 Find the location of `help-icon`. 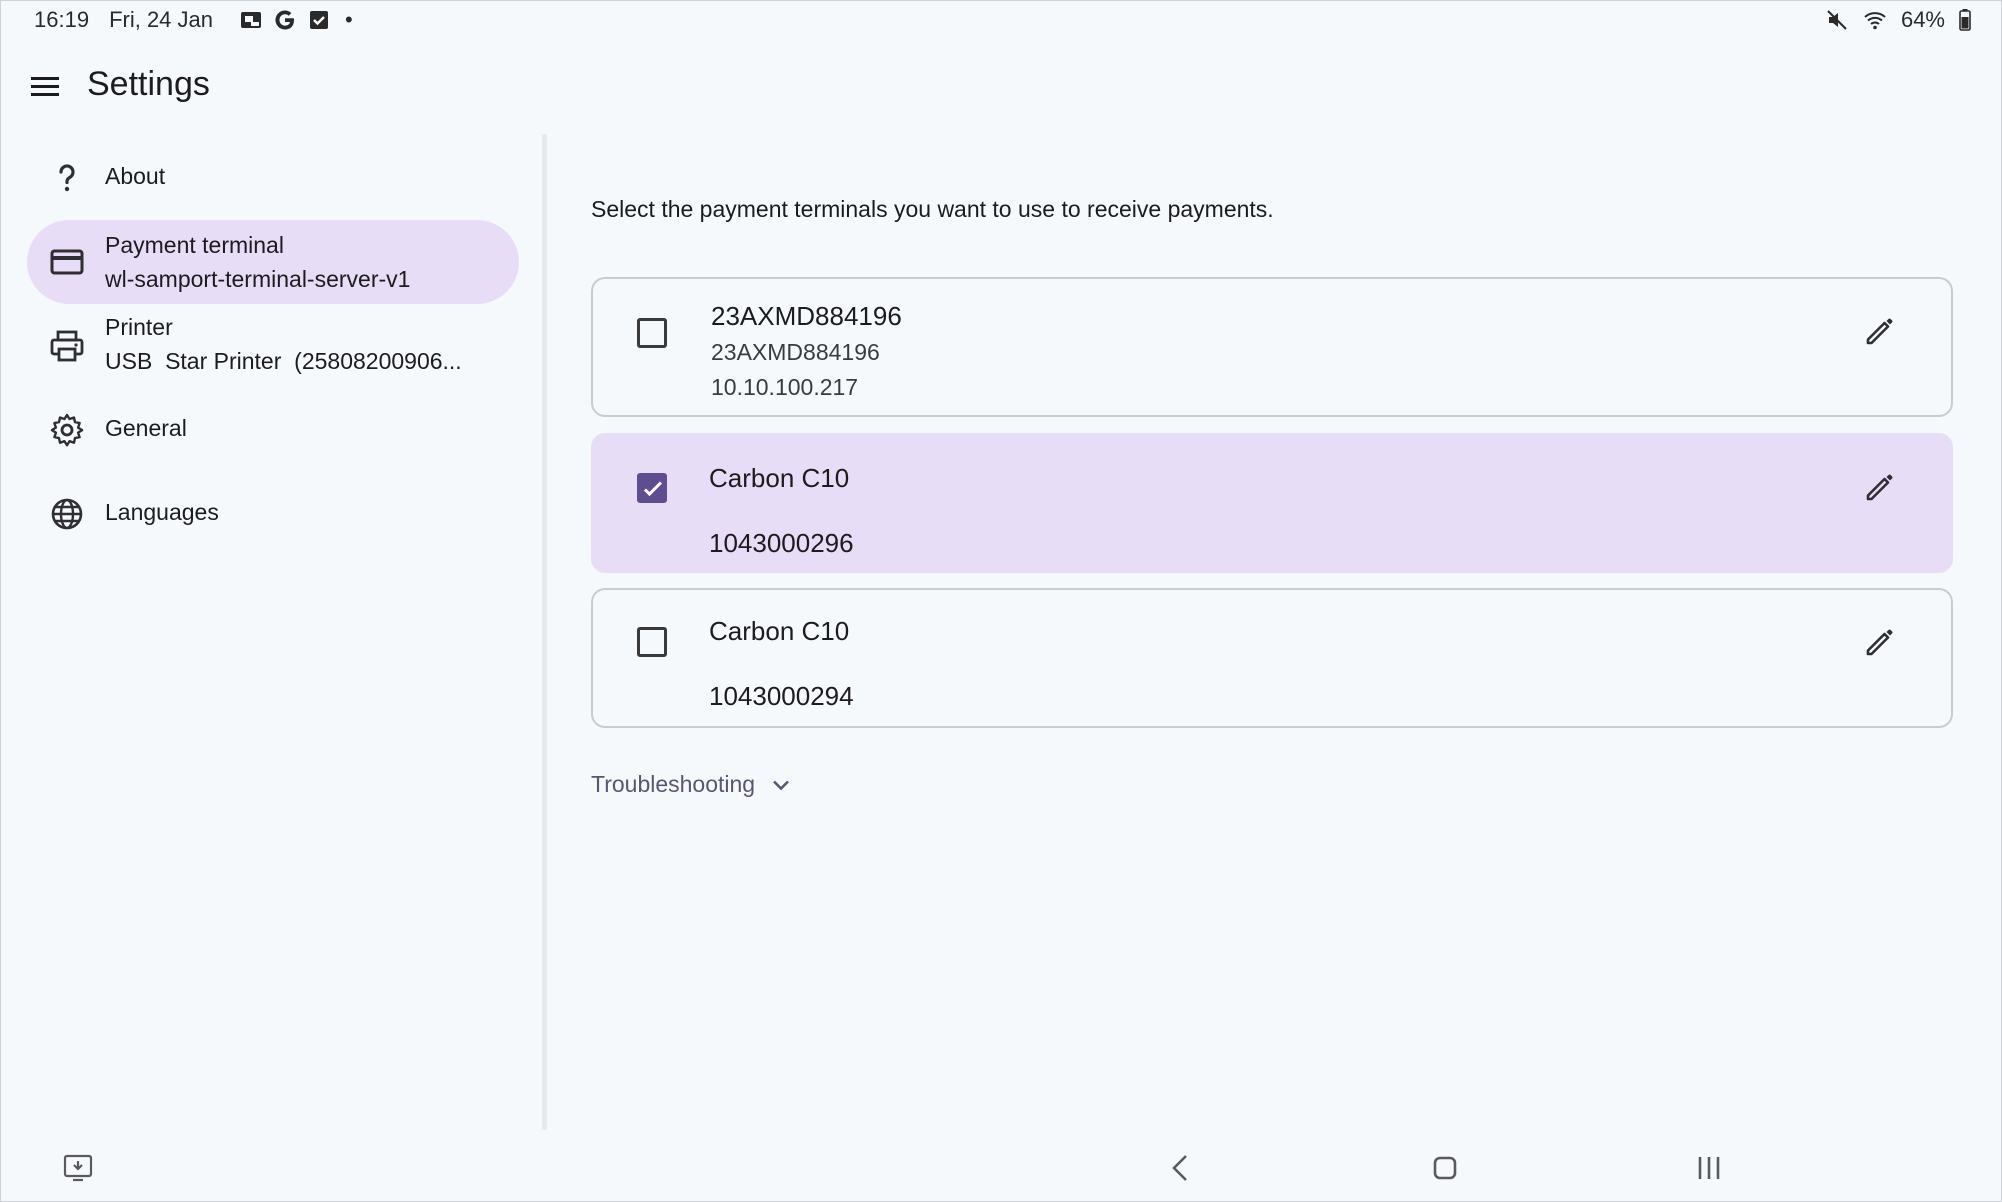

help-icon is located at coordinates (67, 178).